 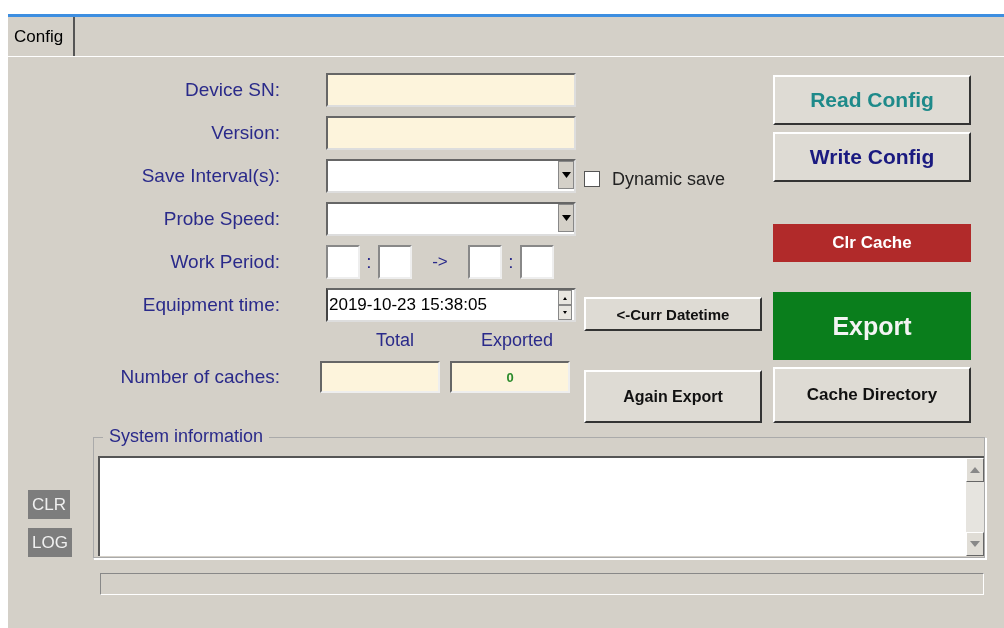 What do you see at coordinates (224, 262) in the screenshot?
I see `field-label: Work Period:` at bounding box center [224, 262].